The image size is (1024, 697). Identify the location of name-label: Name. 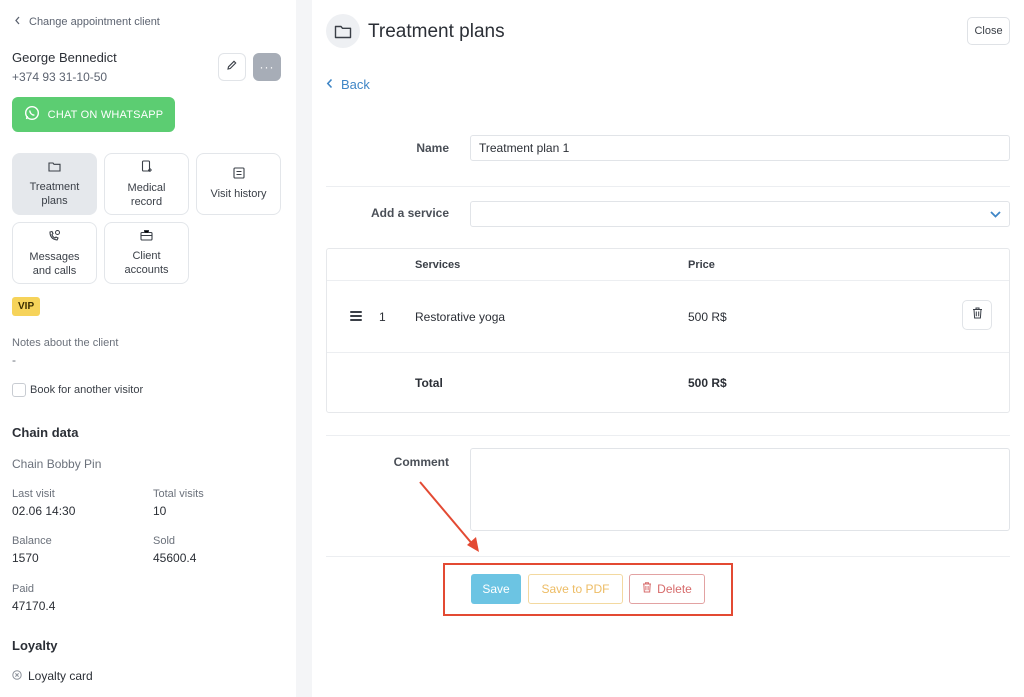
(432, 148).